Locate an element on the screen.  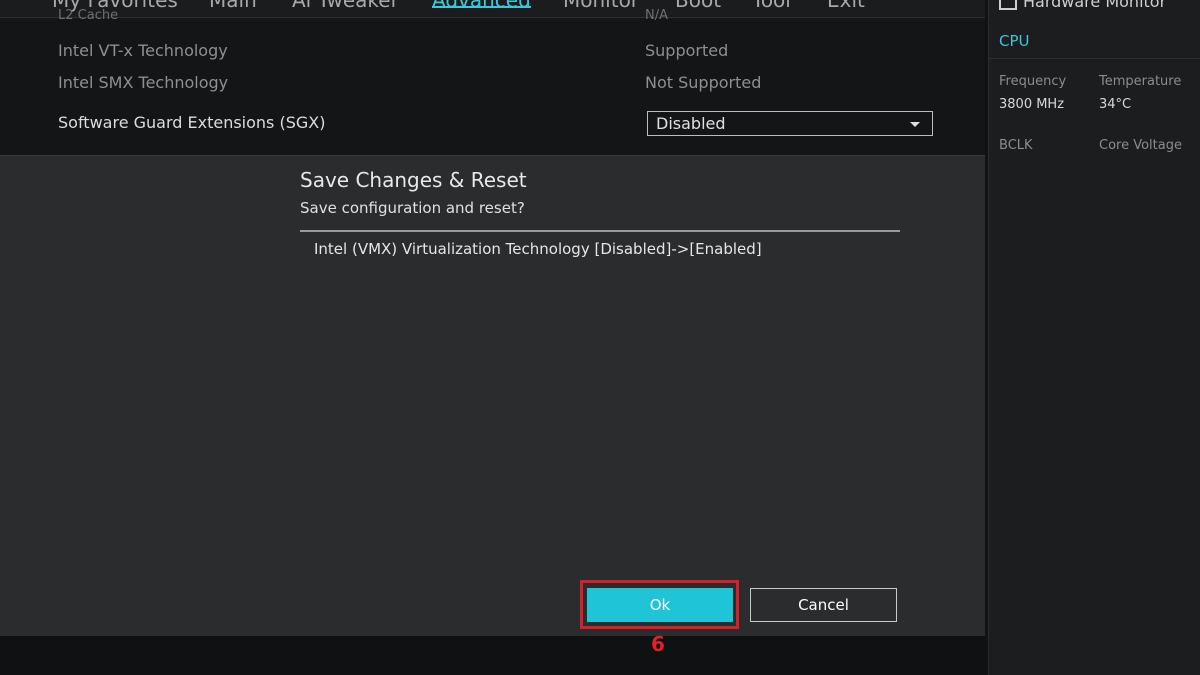
sgx-select: Disabled is located at coordinates (790, 123).